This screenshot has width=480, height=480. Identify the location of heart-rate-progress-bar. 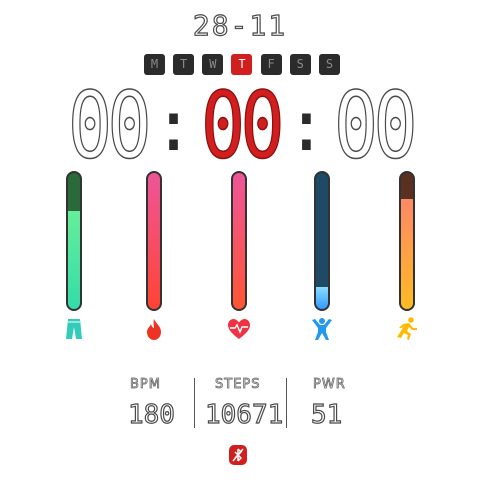
(239, 241).